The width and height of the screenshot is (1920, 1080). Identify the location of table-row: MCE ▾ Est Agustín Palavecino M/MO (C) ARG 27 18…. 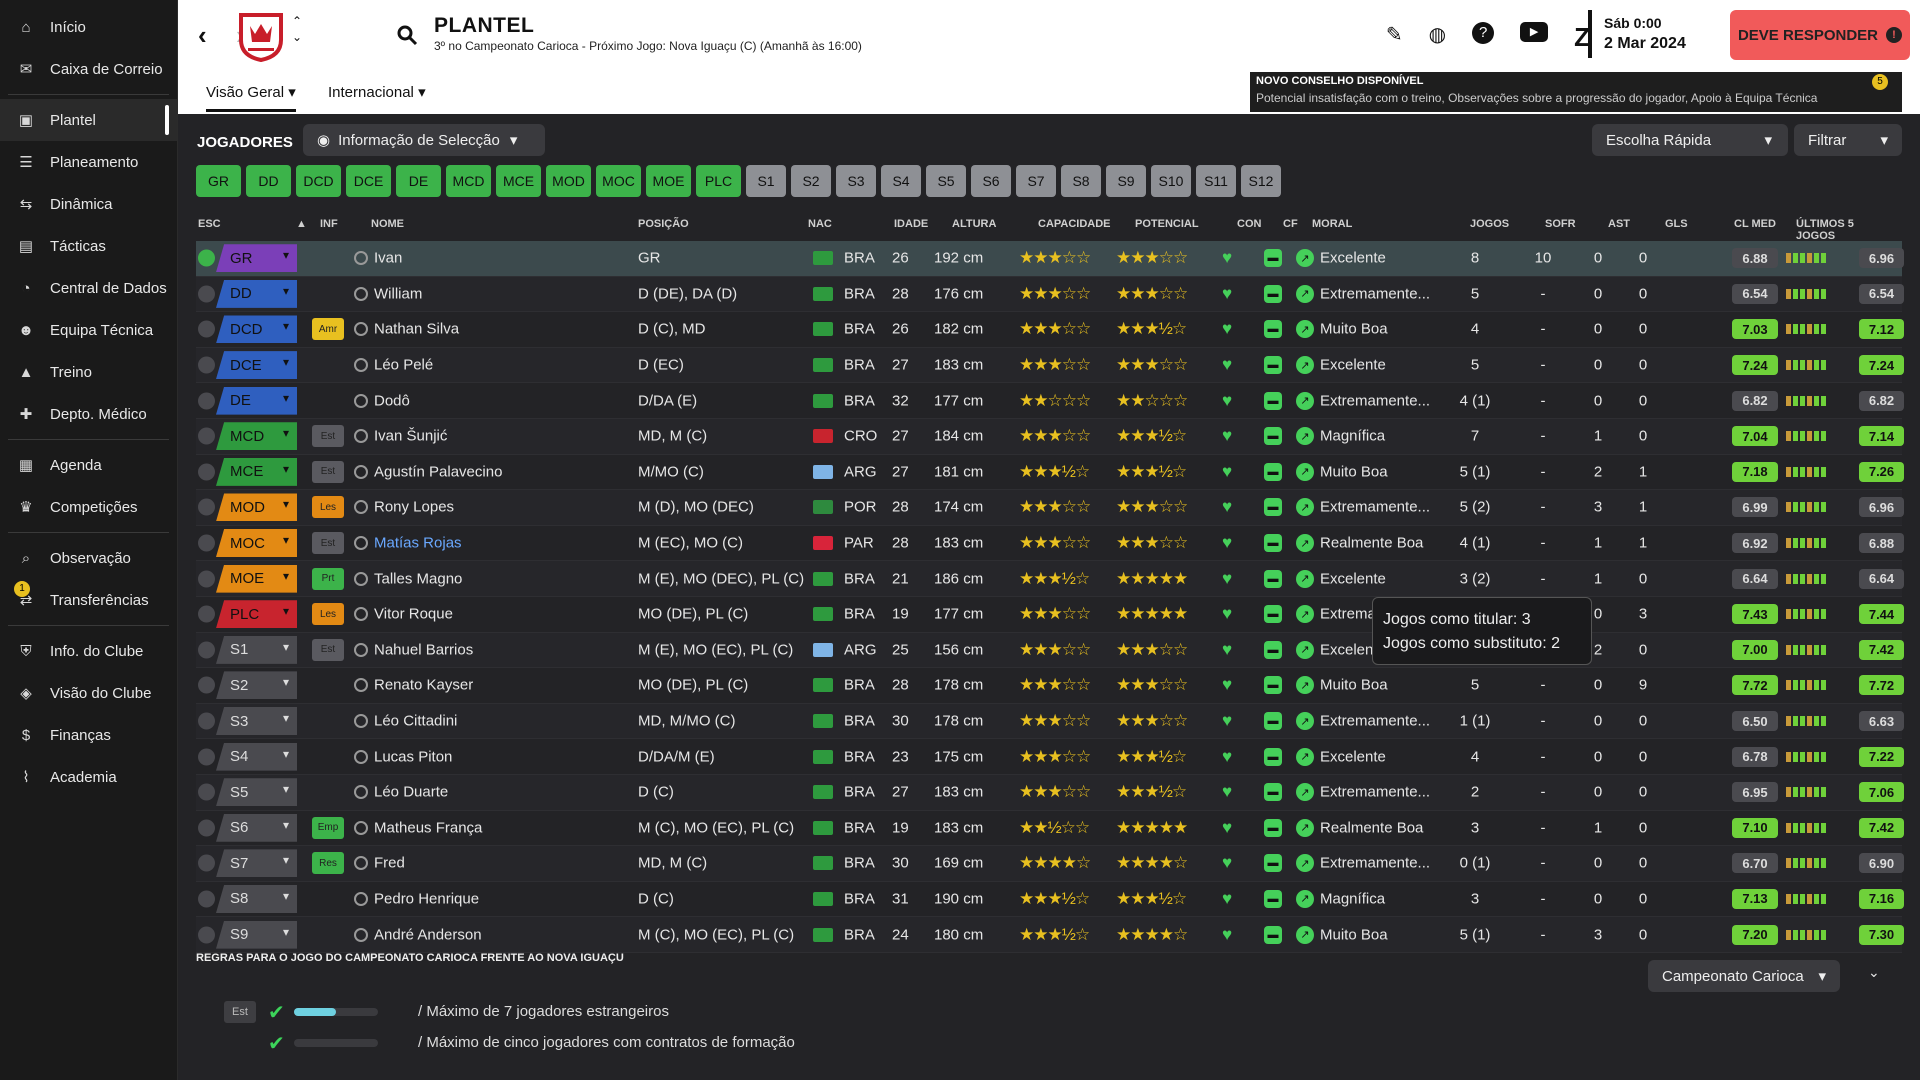
(1050, 473).